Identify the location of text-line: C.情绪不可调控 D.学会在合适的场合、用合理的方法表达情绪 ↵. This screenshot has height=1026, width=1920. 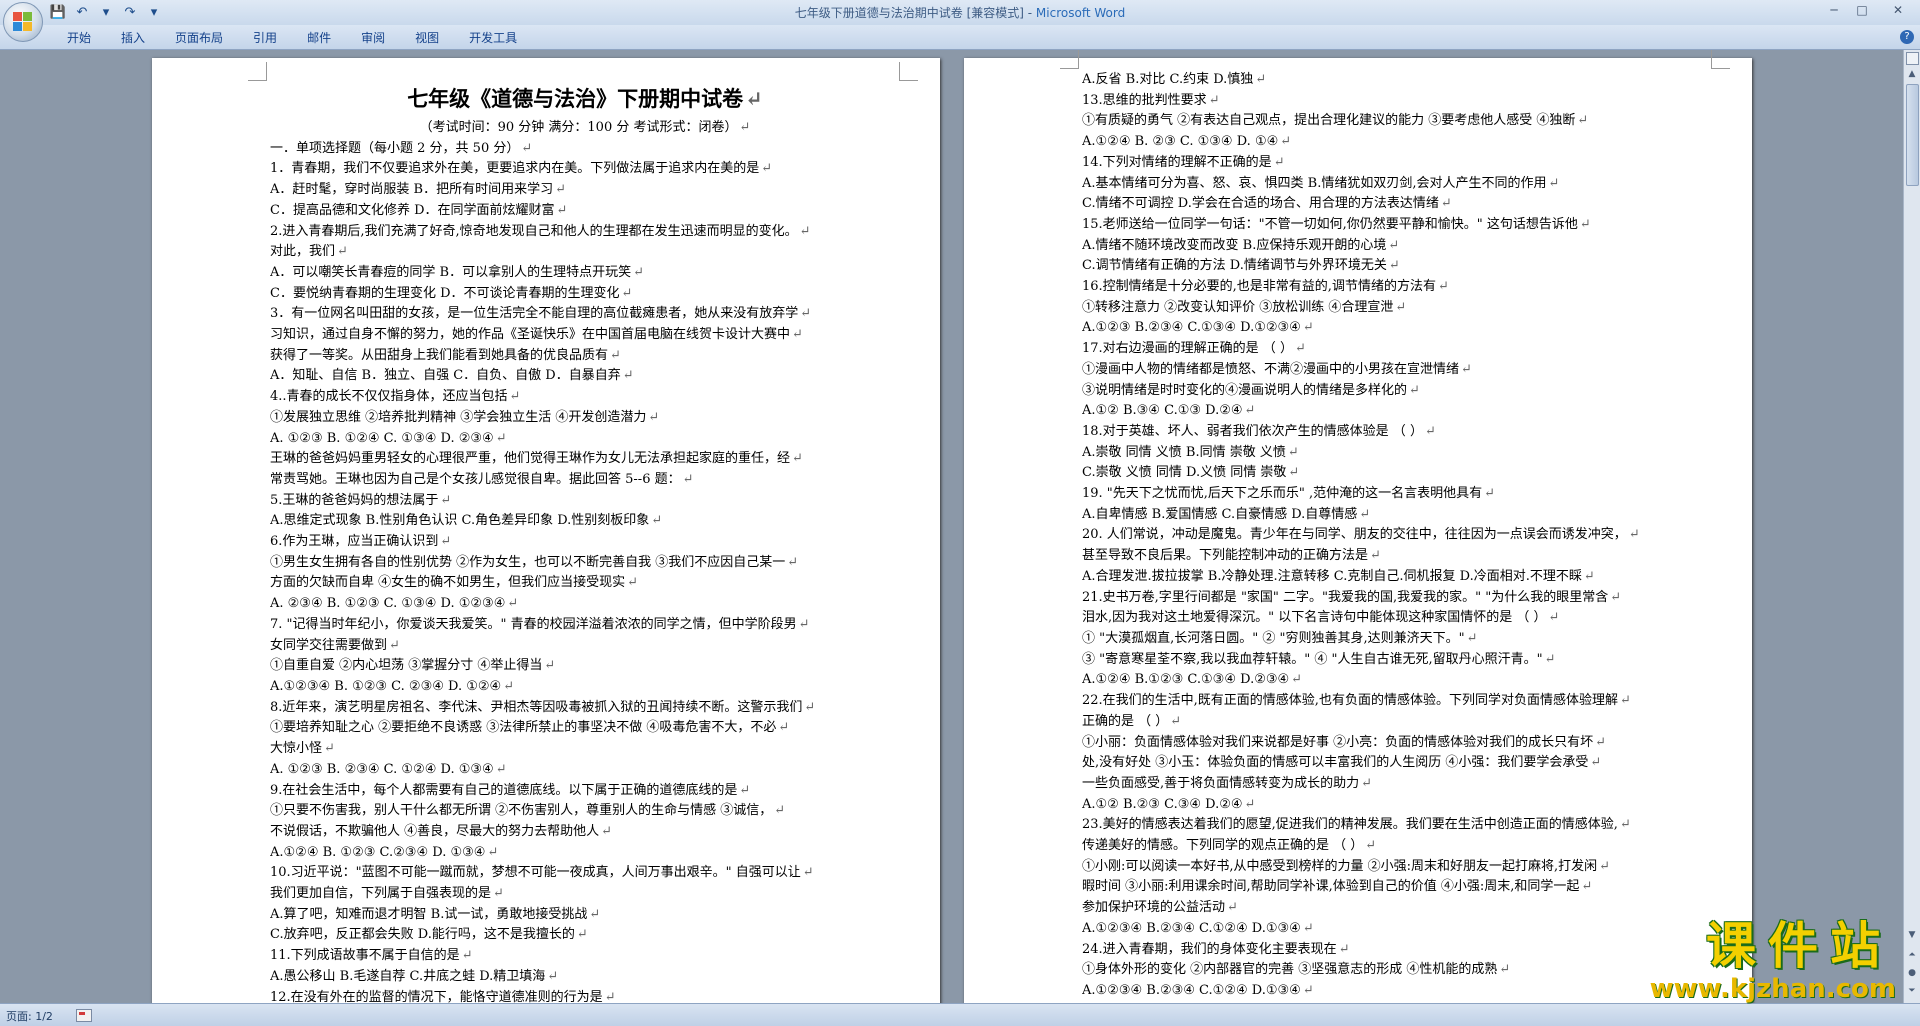
(1397, 204).